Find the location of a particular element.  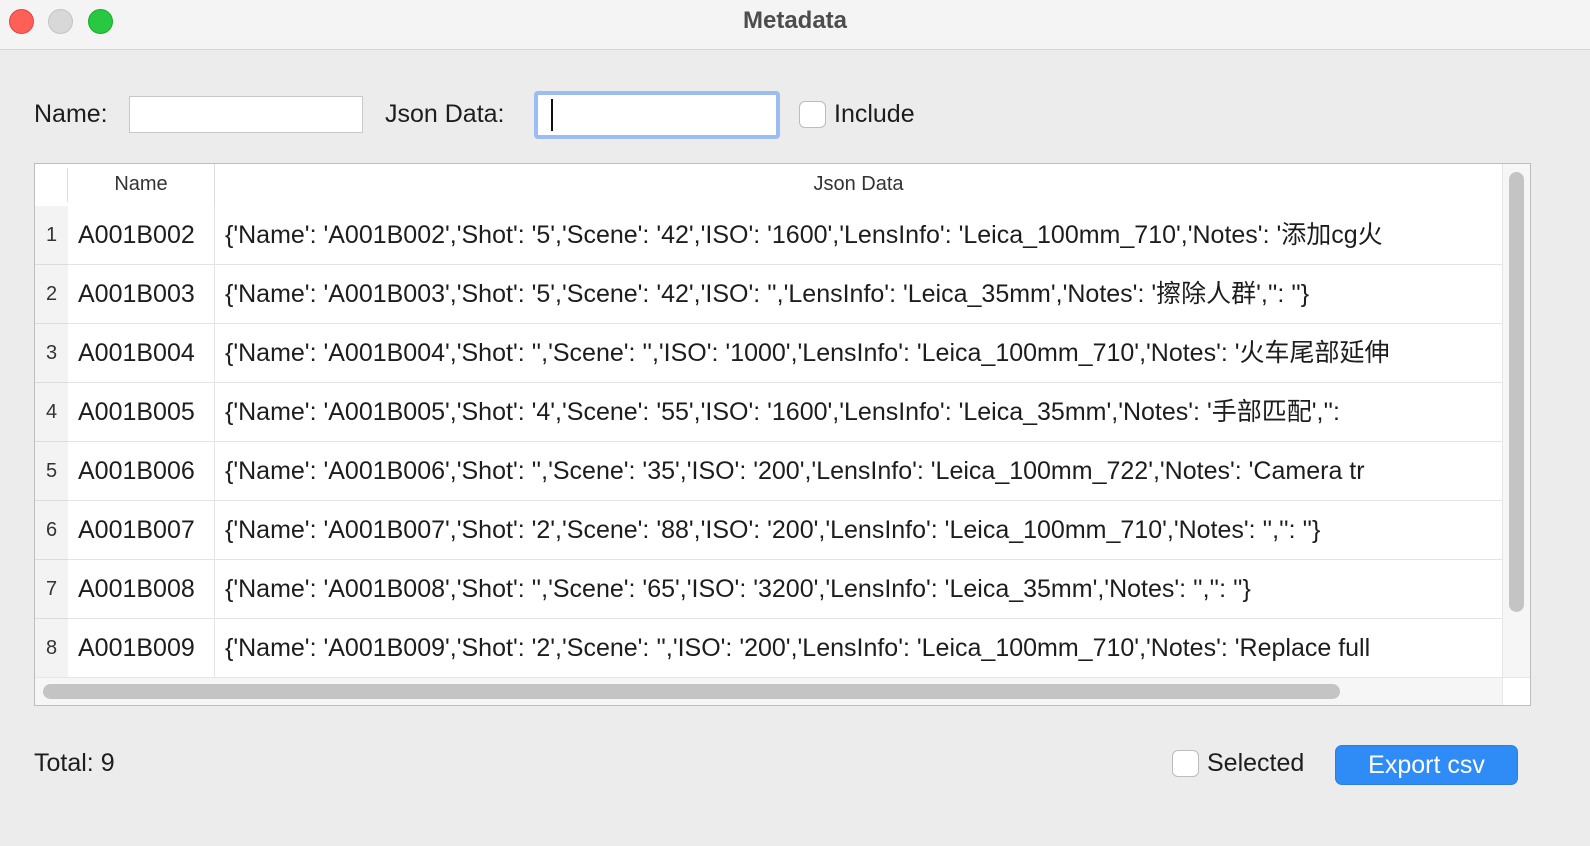

horizontal-scrollbar-thumb is located at coordinates (691, 691).